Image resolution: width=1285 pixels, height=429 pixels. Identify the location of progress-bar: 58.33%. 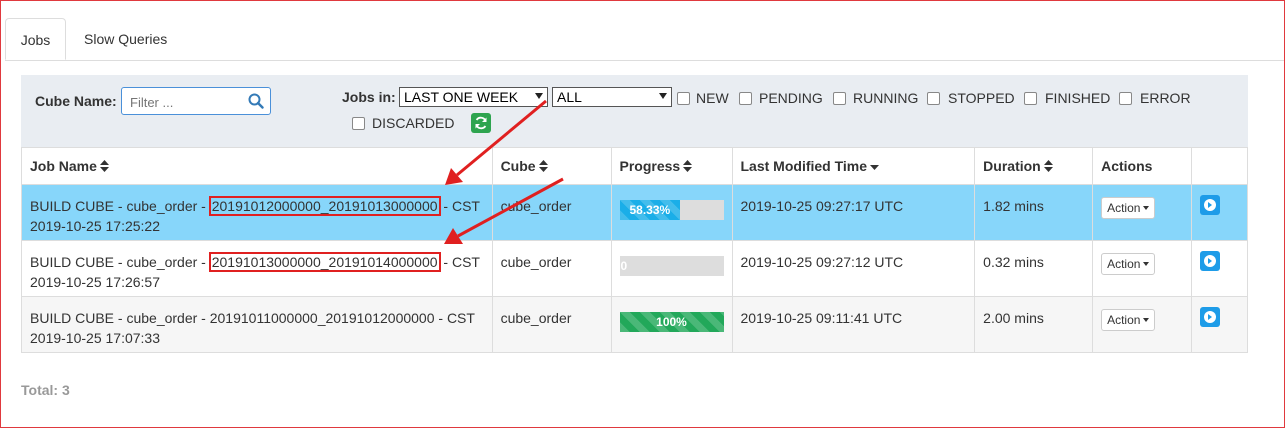
(671, 210).